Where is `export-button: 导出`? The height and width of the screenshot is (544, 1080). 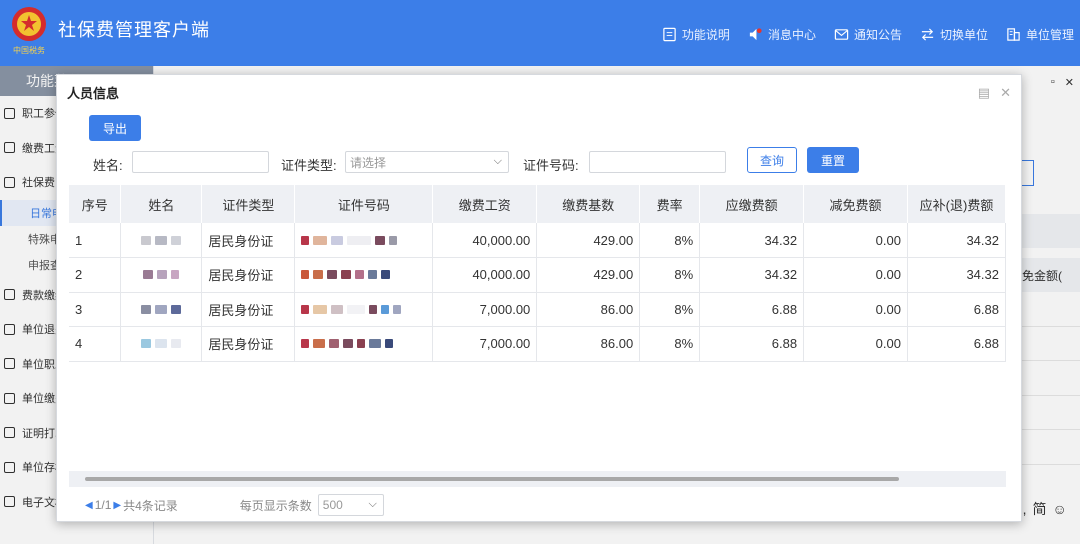
export-button: 导出 is located at coordinates (115, 128).